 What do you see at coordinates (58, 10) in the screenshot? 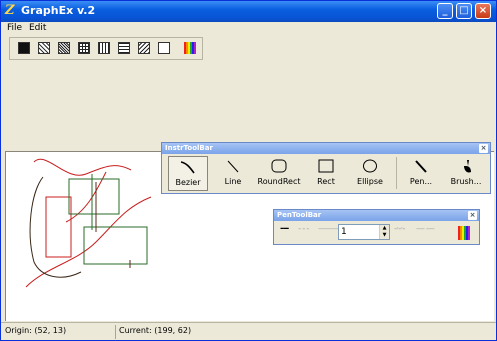
I see `window-title: GraphEx v.2` at bounding box center [58, 10].